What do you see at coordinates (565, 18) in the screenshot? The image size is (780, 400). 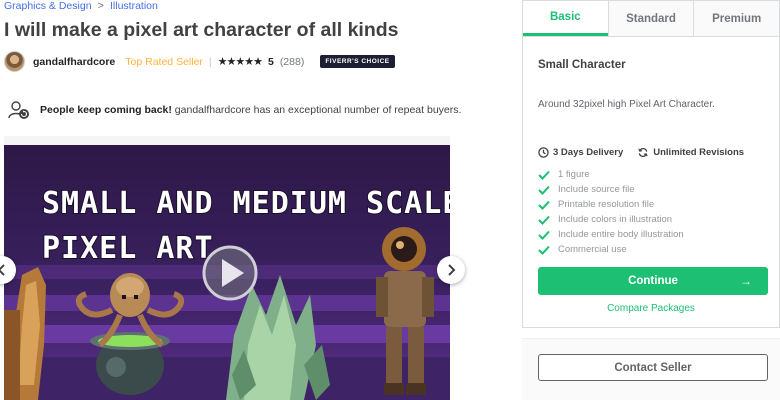 I see `tab-basic: Basic` at bounding box center [565, 18].